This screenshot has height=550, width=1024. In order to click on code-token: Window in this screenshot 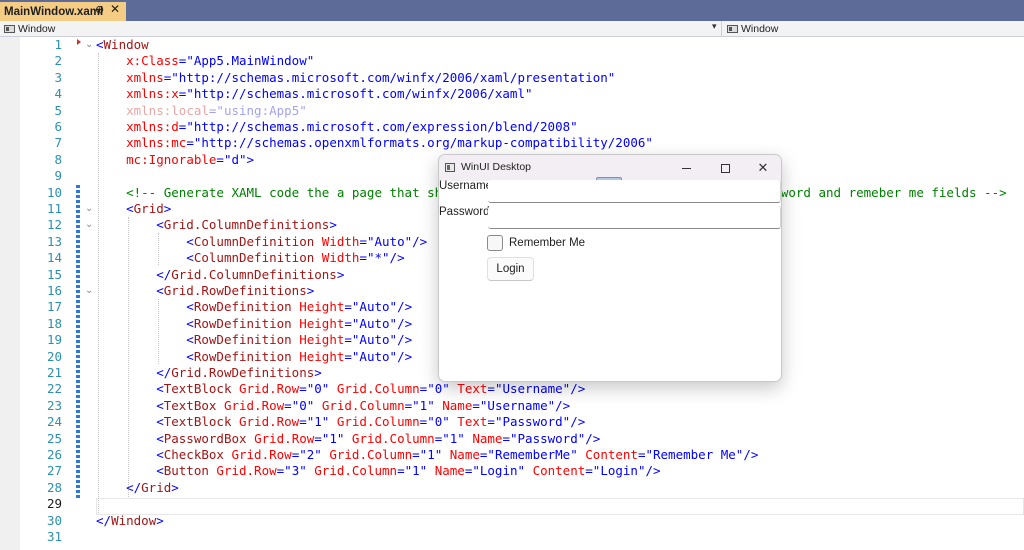, I will do `click(134, 520)`.